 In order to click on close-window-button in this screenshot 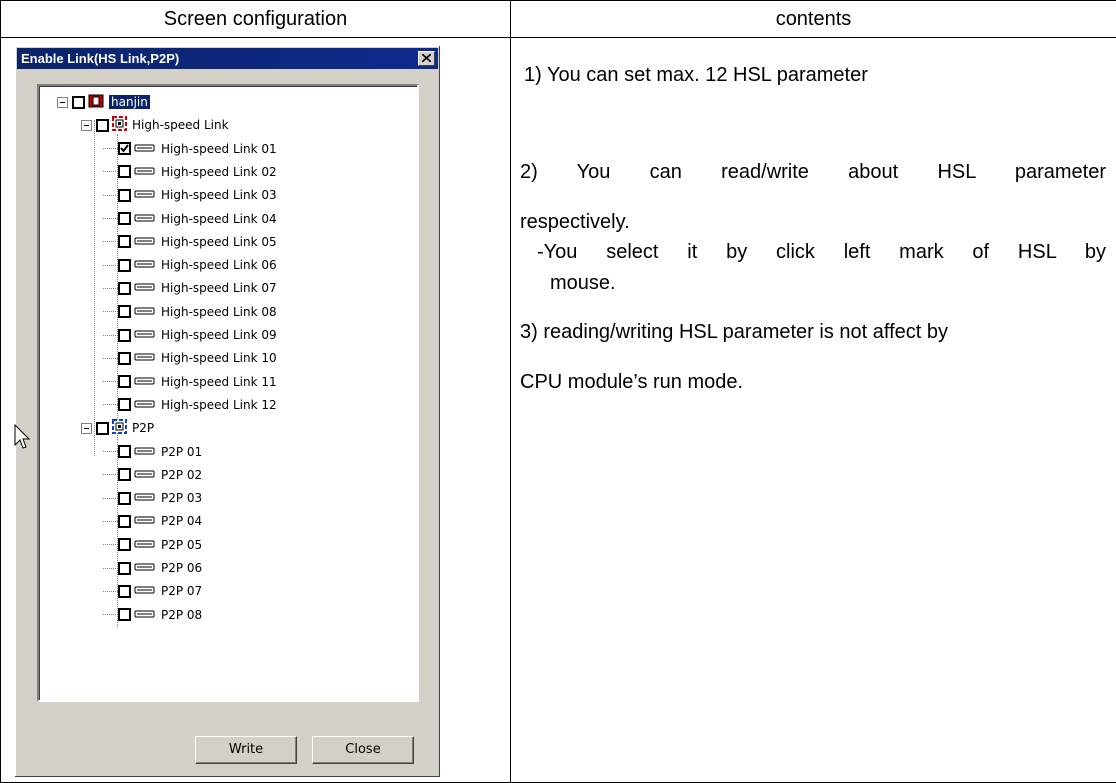, I will do `click(426, 58)`.